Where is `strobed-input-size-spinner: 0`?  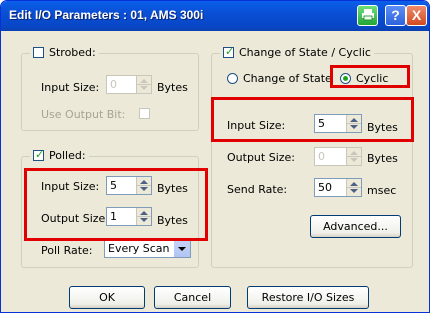 strobed-input-size-spinner: 0 is located at coordinates (129, 84).